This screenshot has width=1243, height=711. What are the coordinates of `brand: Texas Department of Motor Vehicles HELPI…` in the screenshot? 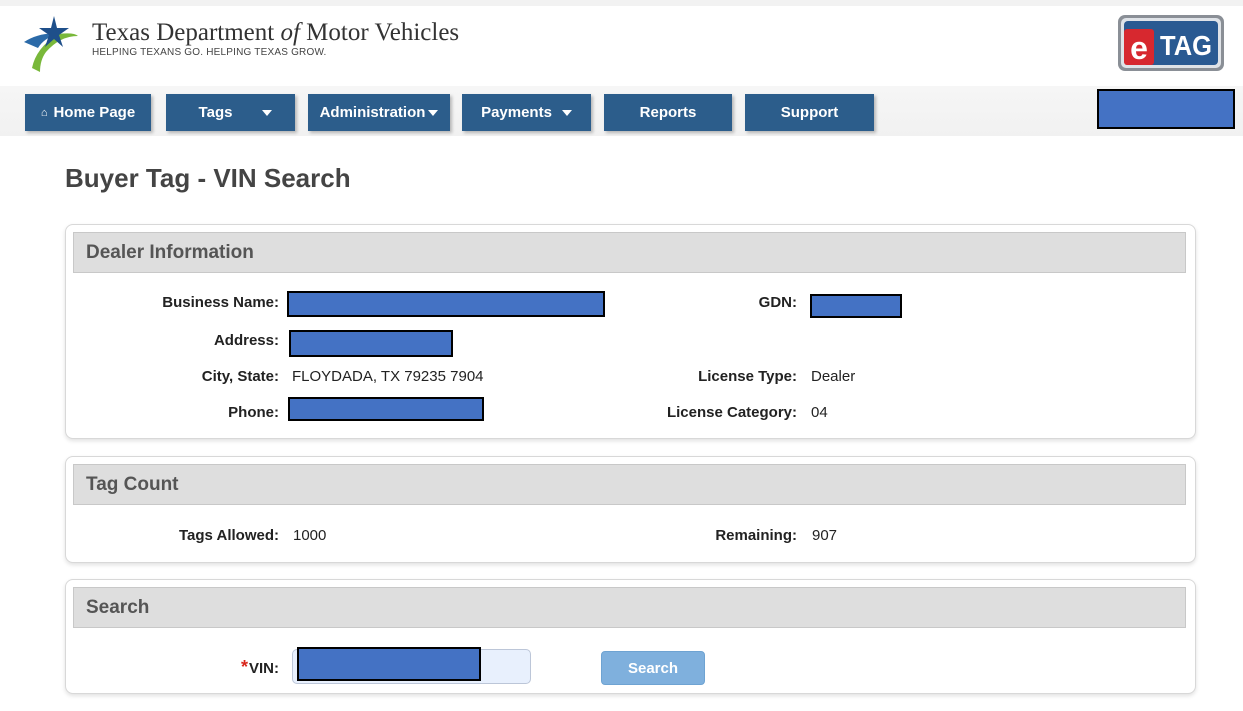 It's located at (276, 39).